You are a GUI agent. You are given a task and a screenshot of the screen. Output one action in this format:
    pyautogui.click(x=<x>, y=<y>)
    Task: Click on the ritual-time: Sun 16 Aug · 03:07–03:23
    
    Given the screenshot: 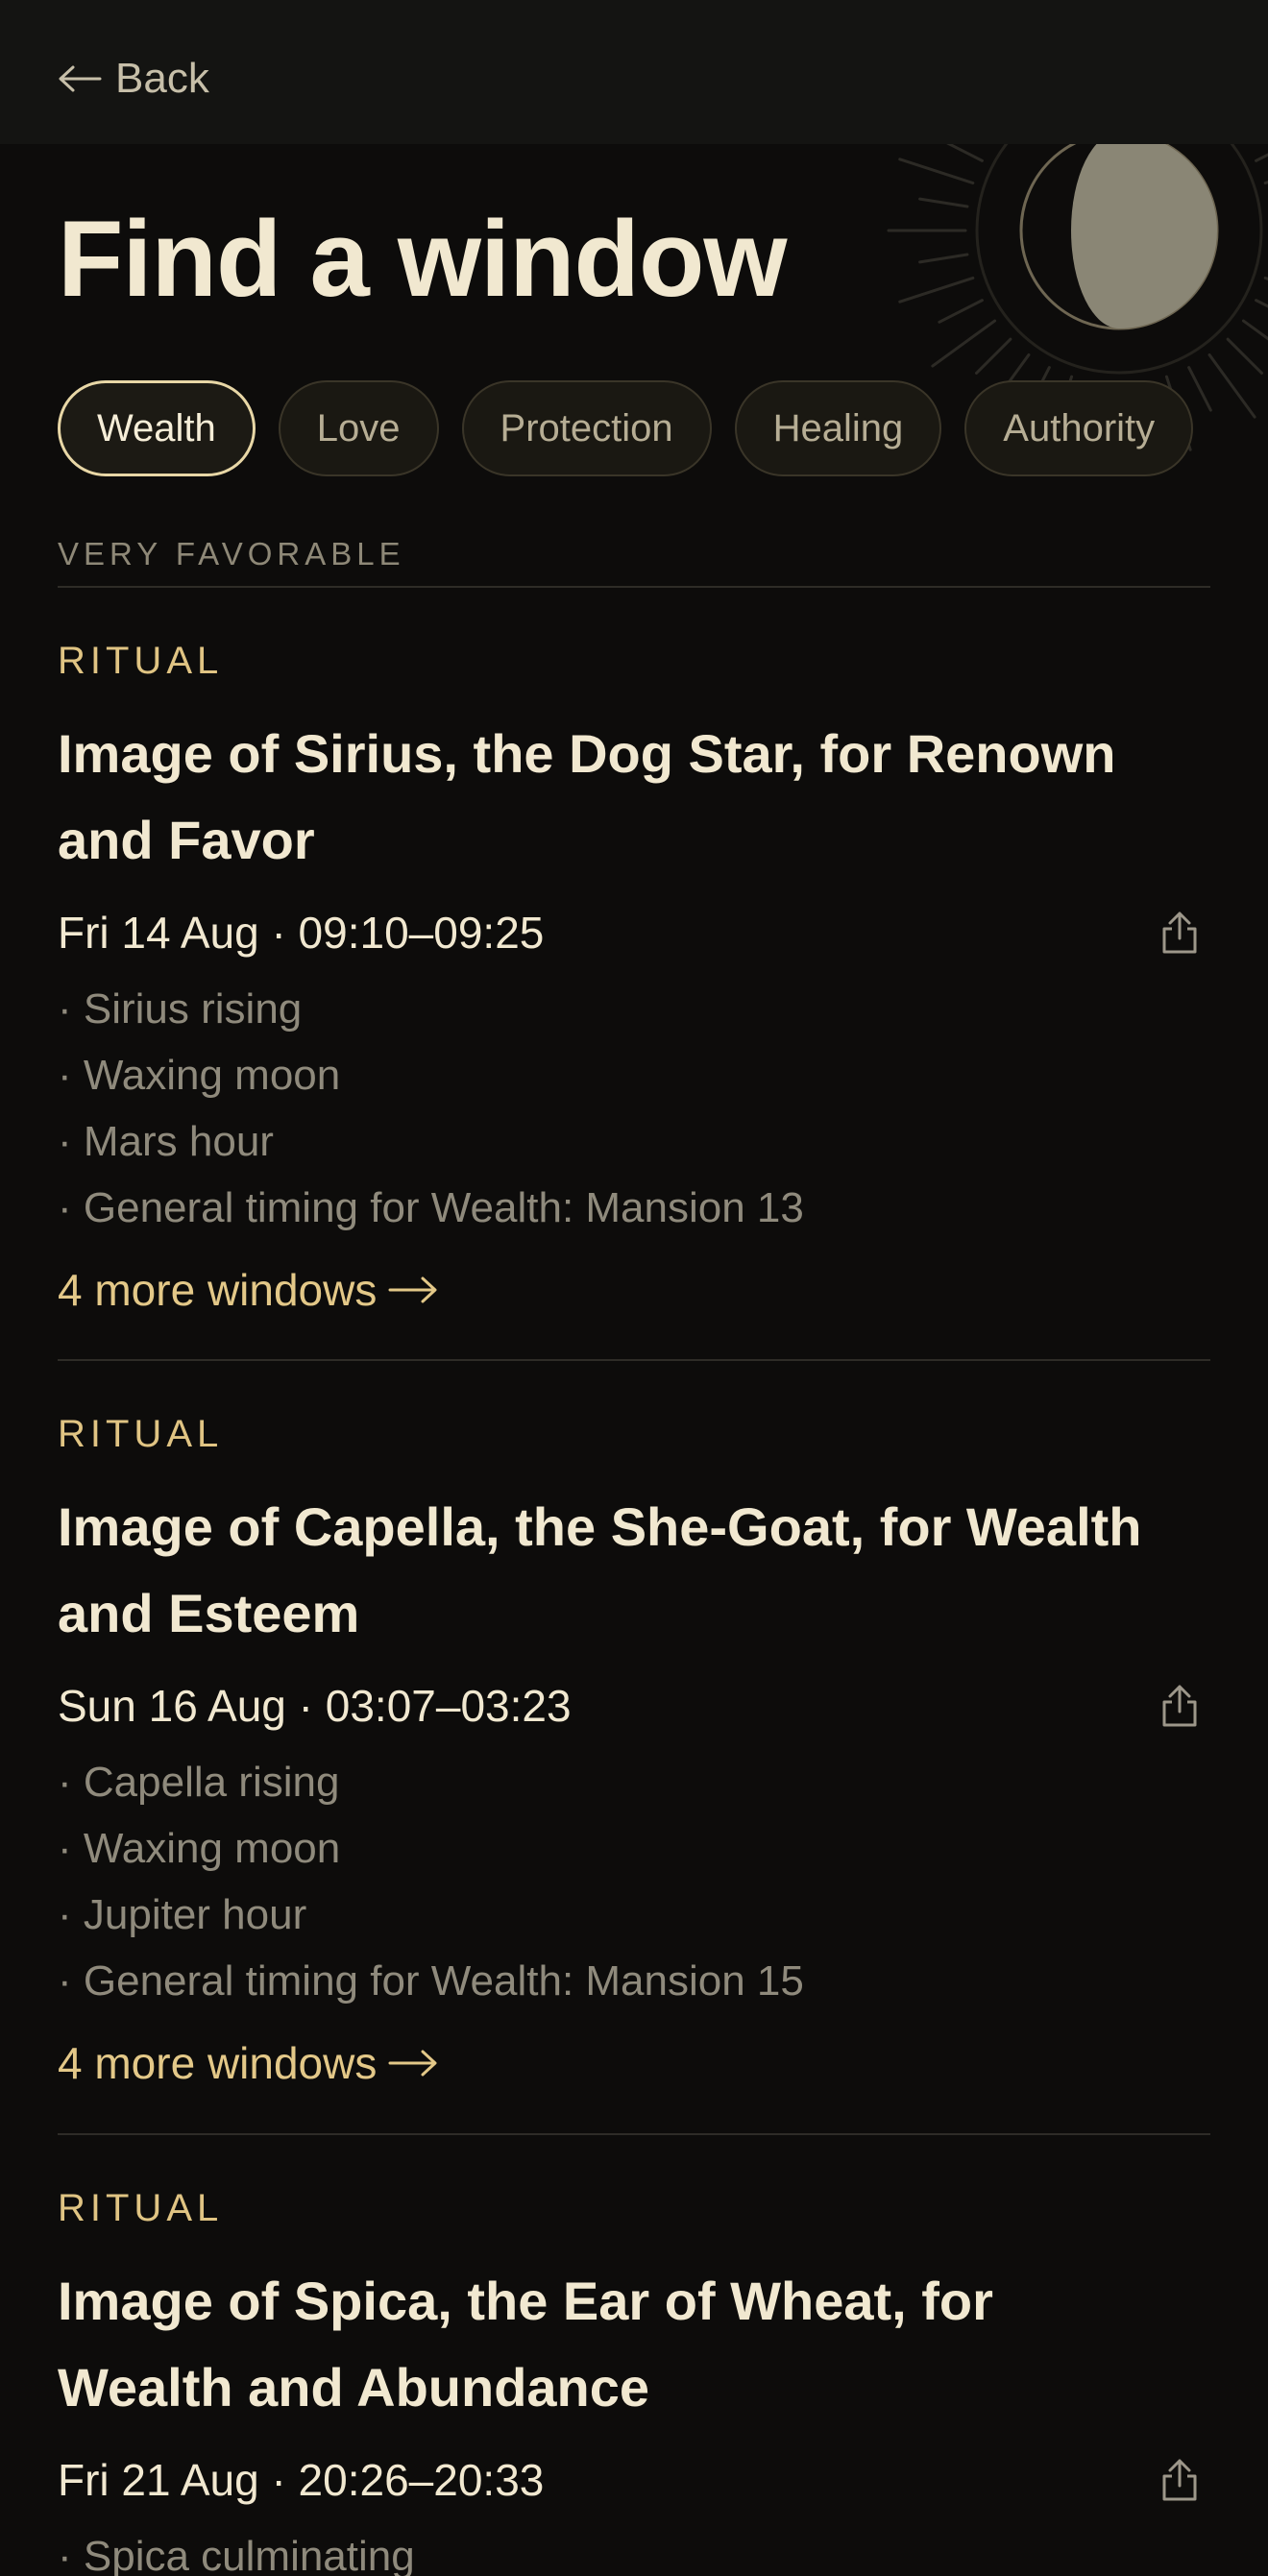 What is the action you would take?
    pyautogui.click(x=315, y=1706)
    